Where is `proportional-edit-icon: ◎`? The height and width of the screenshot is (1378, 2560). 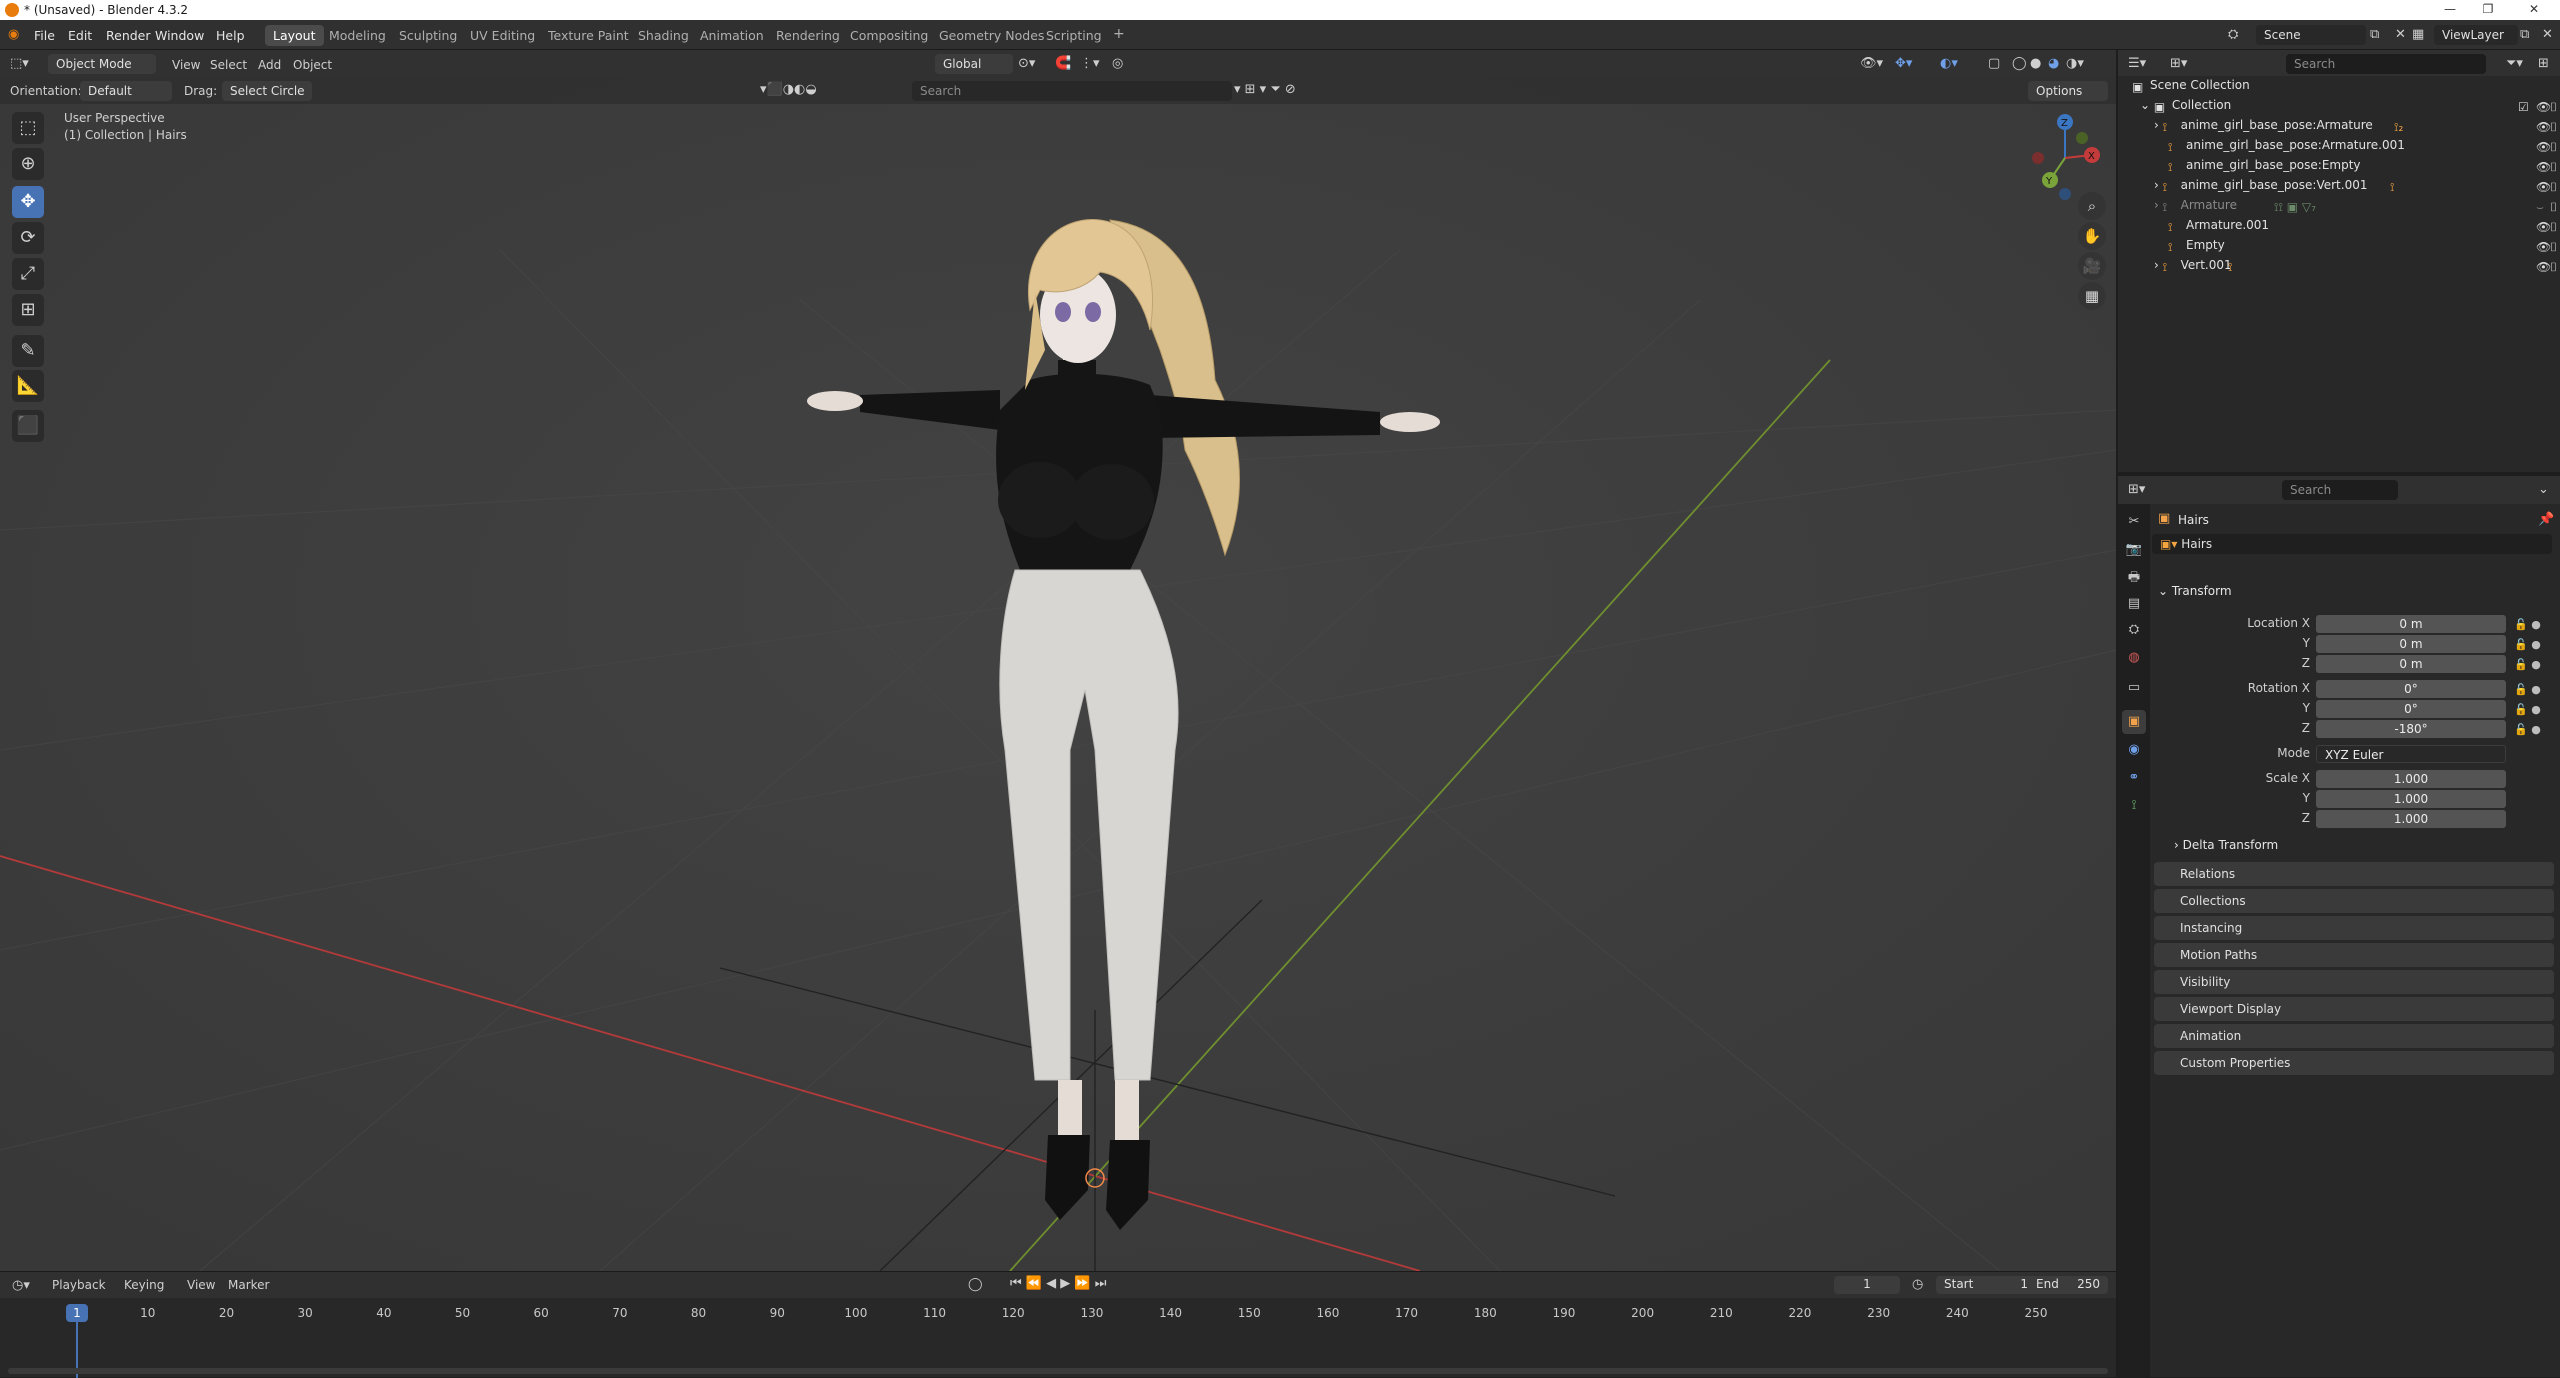
proportional-edit-icon: ◎ is located at coordinates (1117, 63).